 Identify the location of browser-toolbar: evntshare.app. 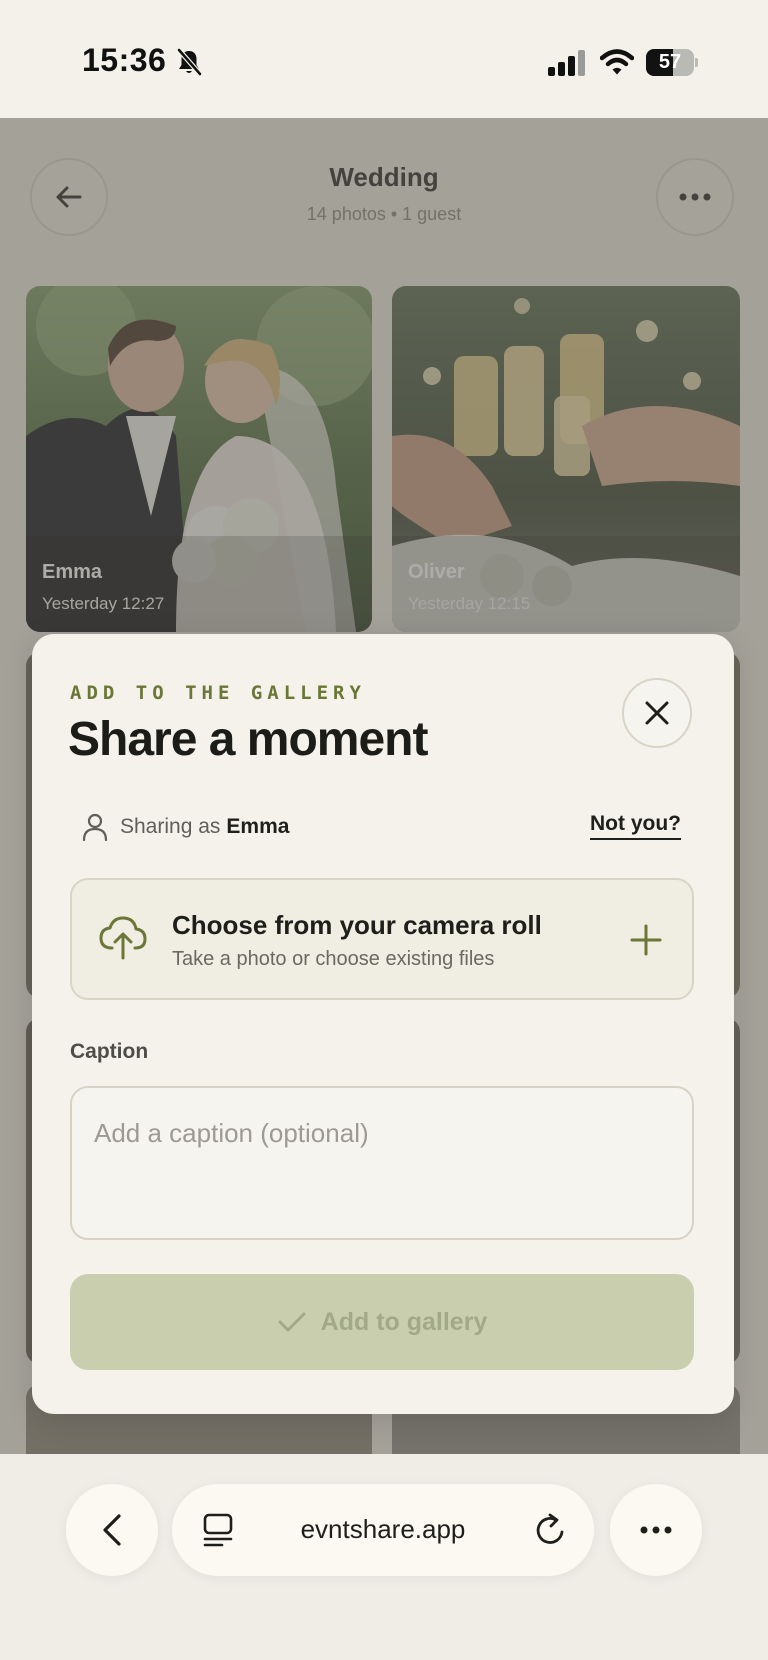
(384, 1557).